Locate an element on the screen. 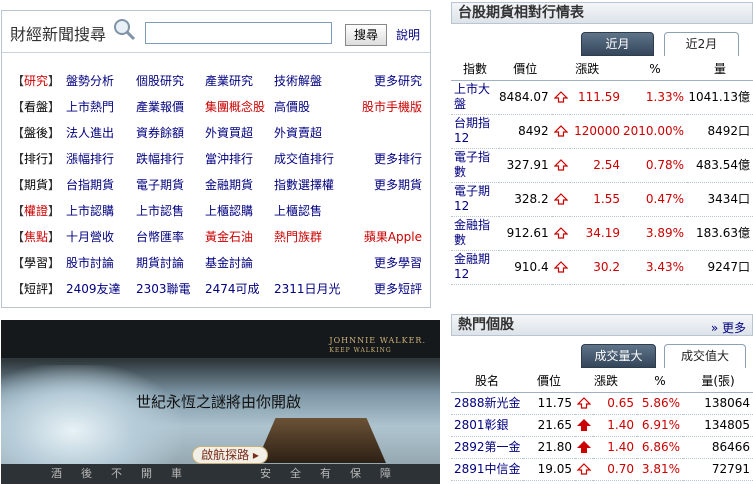  menu-row: 【短評】 2409友達 2303聯電 2474可成 2311日月光 更多短評 is located at coordinates (216, 289).